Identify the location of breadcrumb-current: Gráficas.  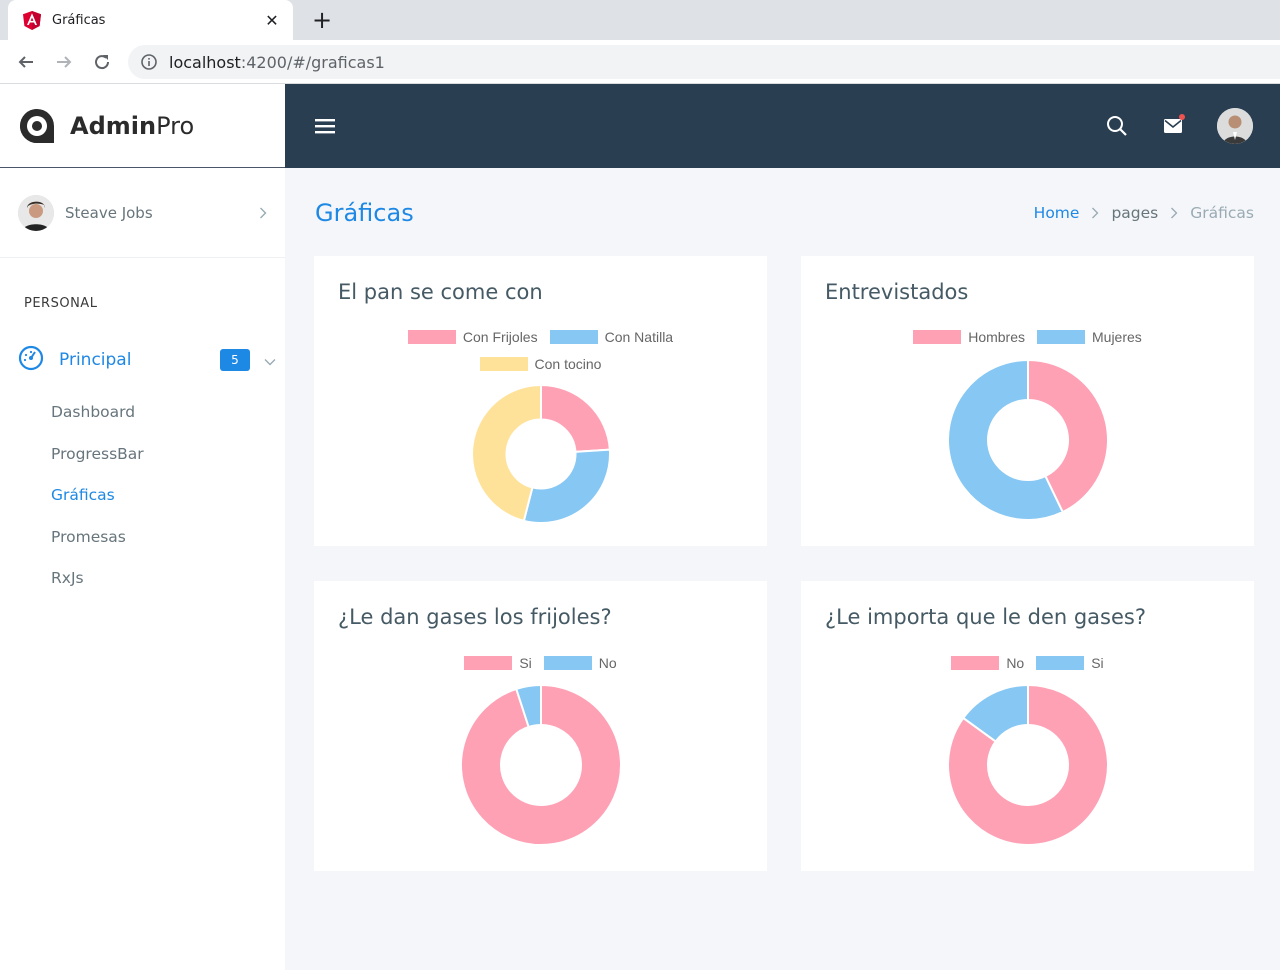
(1222, 213).